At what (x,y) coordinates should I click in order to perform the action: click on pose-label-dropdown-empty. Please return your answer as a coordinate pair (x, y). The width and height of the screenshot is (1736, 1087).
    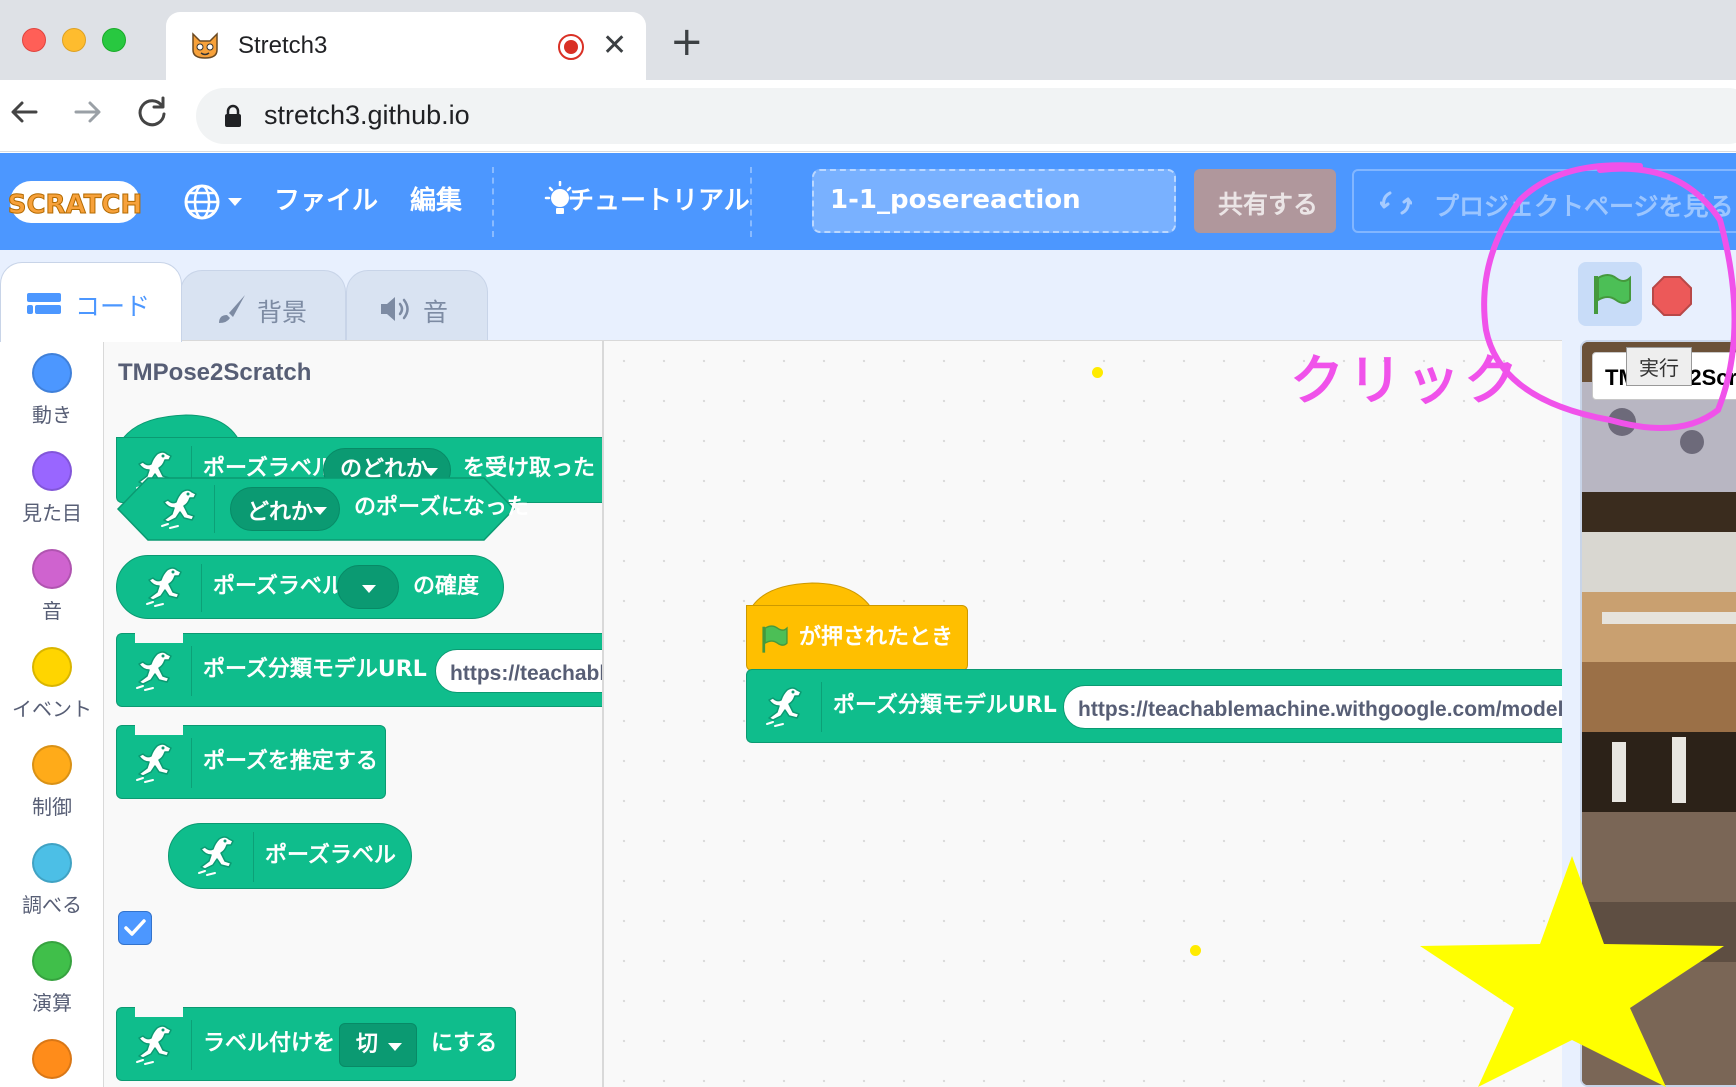
    Looking at the image, I should click on (368, 587).